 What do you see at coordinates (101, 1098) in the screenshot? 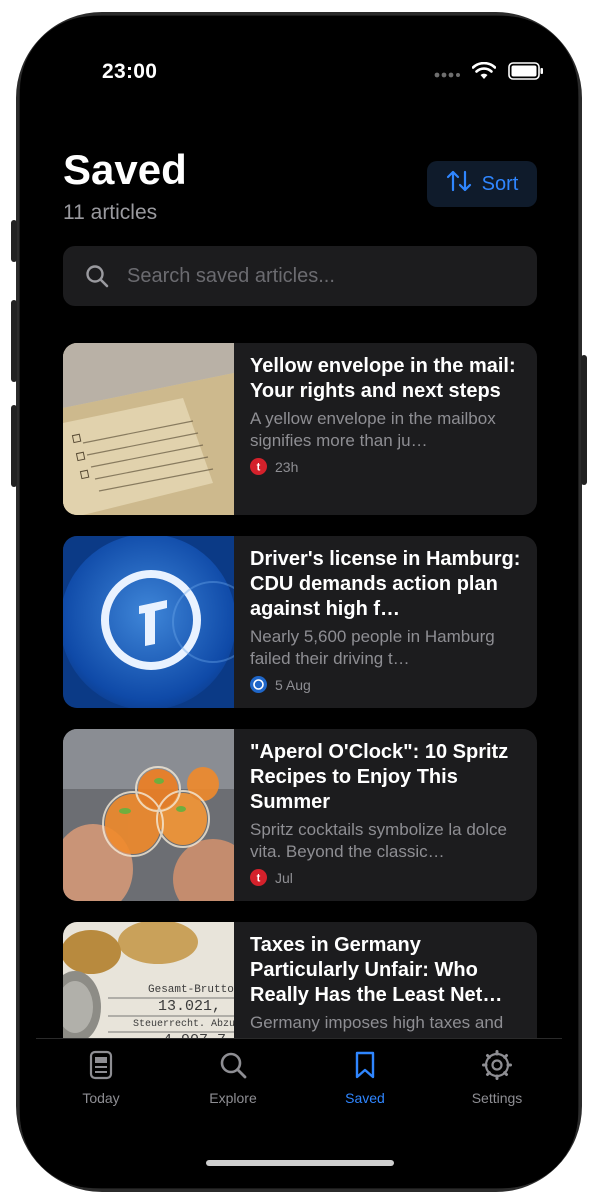
I see `tab-label: Today` at bounding box center [101, 1098].